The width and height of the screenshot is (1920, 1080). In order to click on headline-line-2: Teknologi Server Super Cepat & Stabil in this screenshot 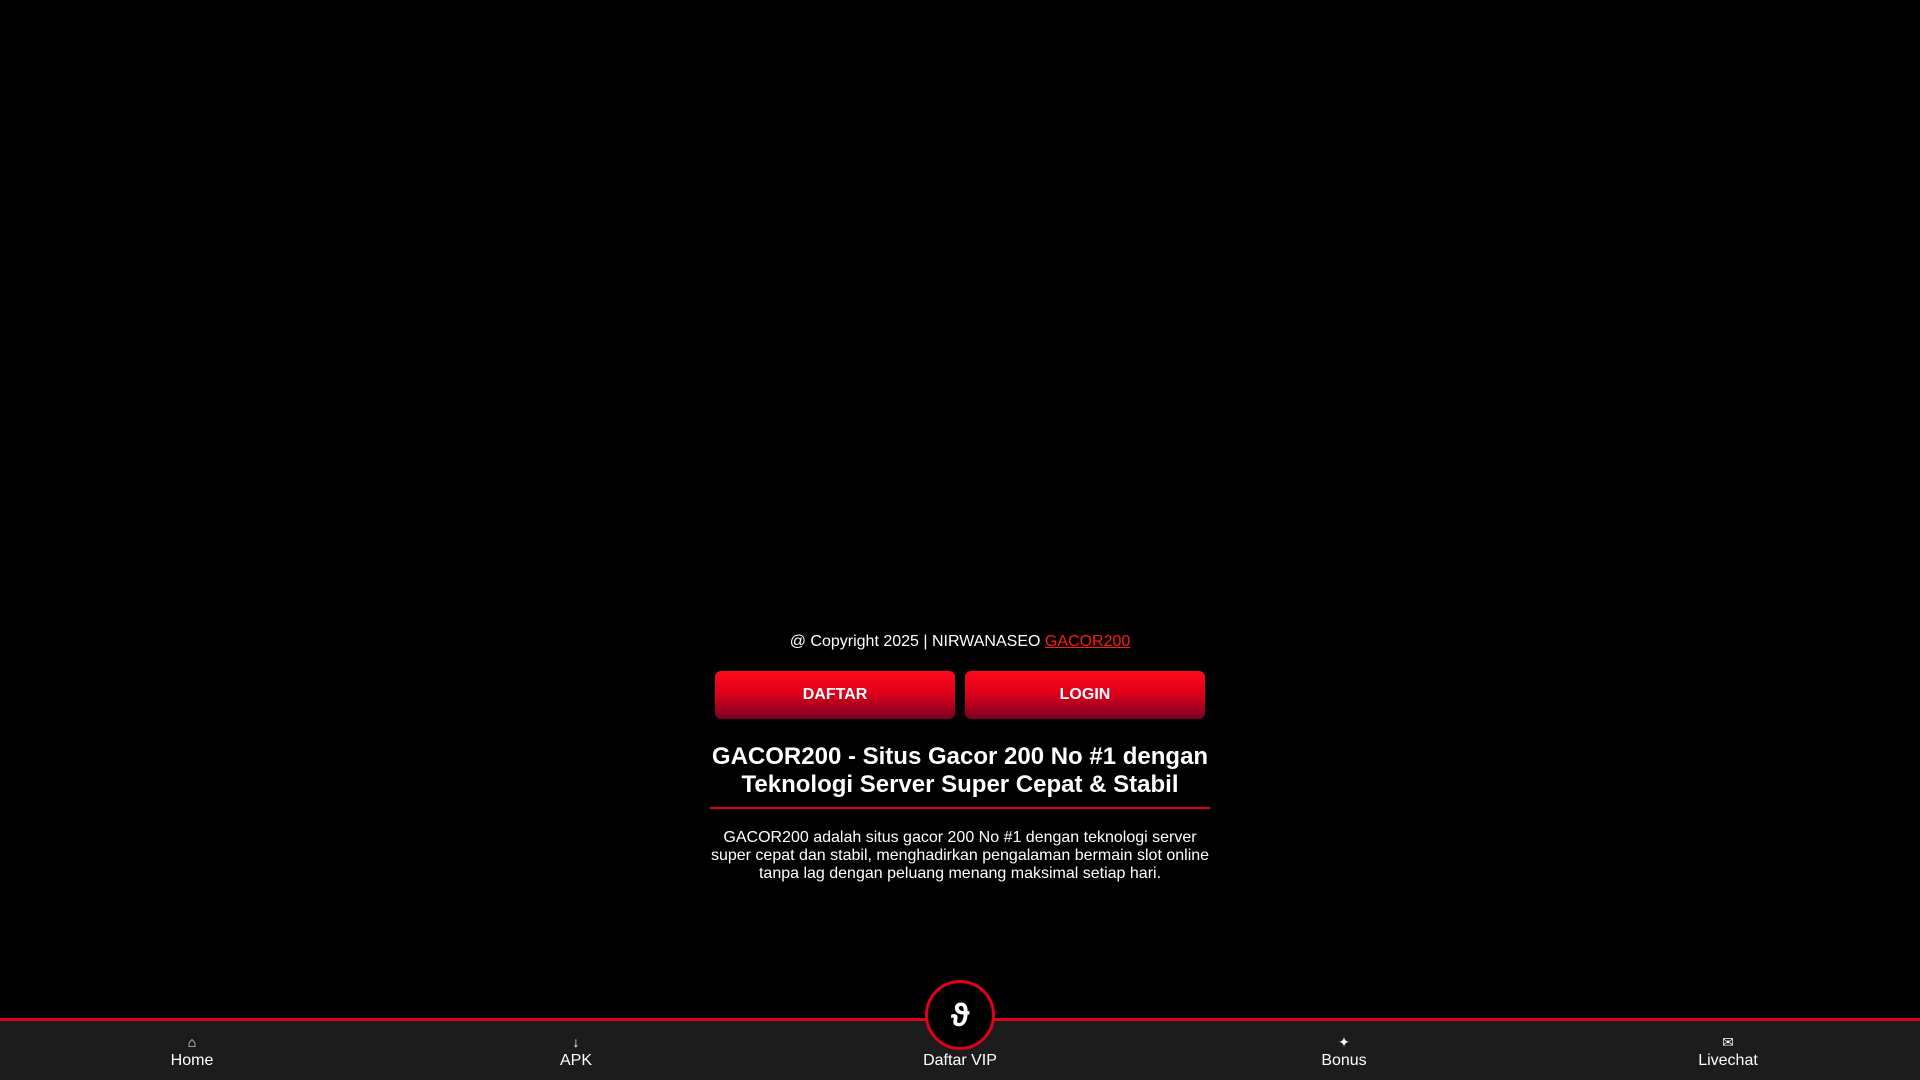, I will do `click(960, 784)`.